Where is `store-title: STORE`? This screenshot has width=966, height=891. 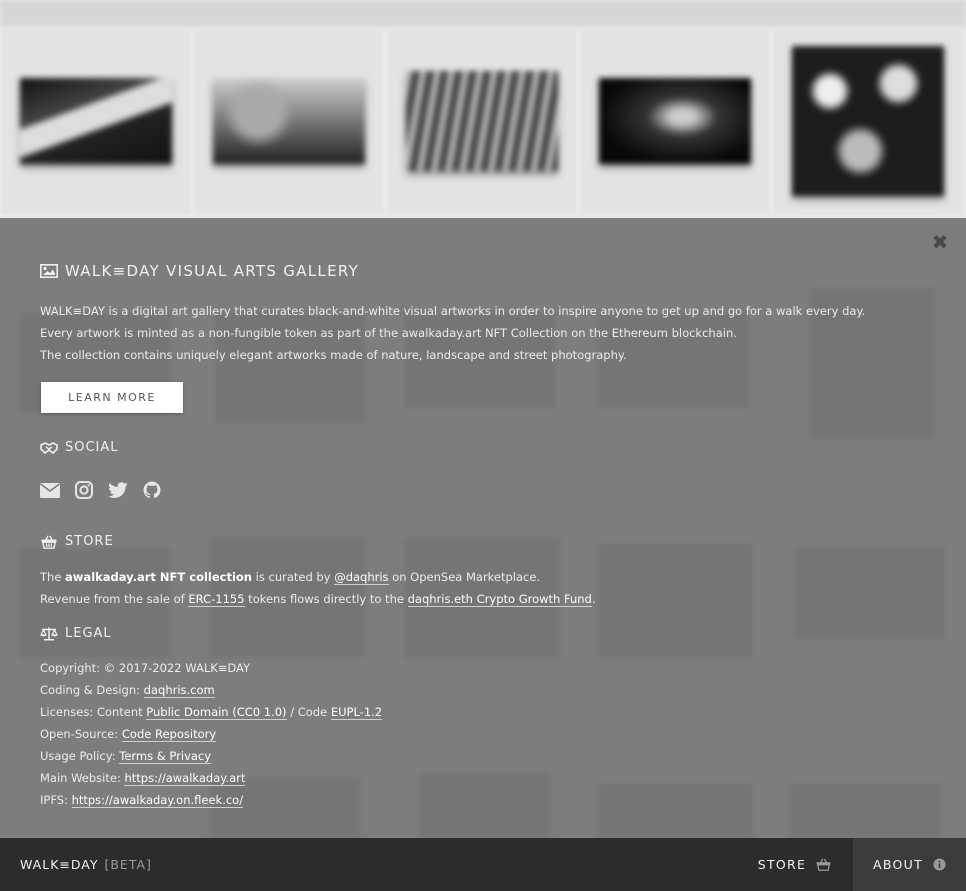
store-title: STORE is located at coordinates (77, 541).